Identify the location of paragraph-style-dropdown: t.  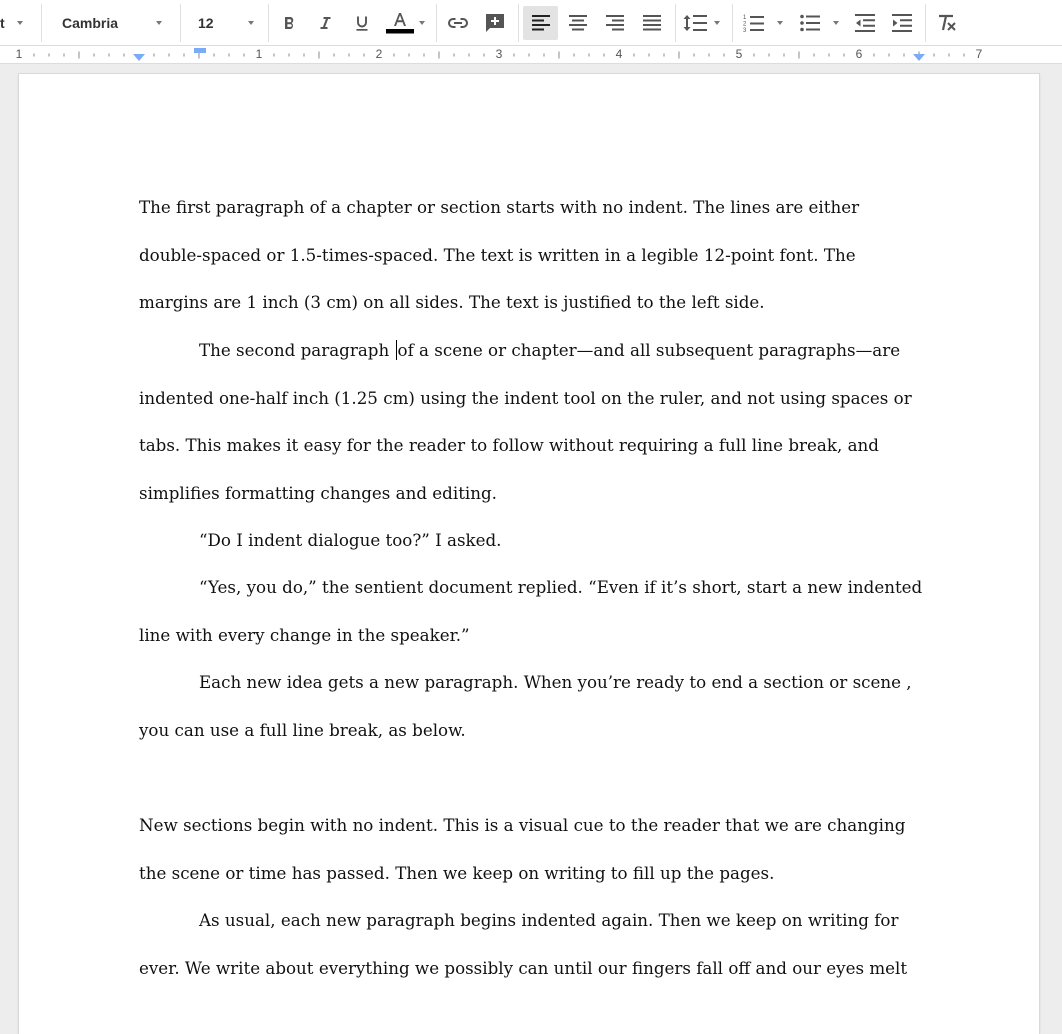
(17, 23).